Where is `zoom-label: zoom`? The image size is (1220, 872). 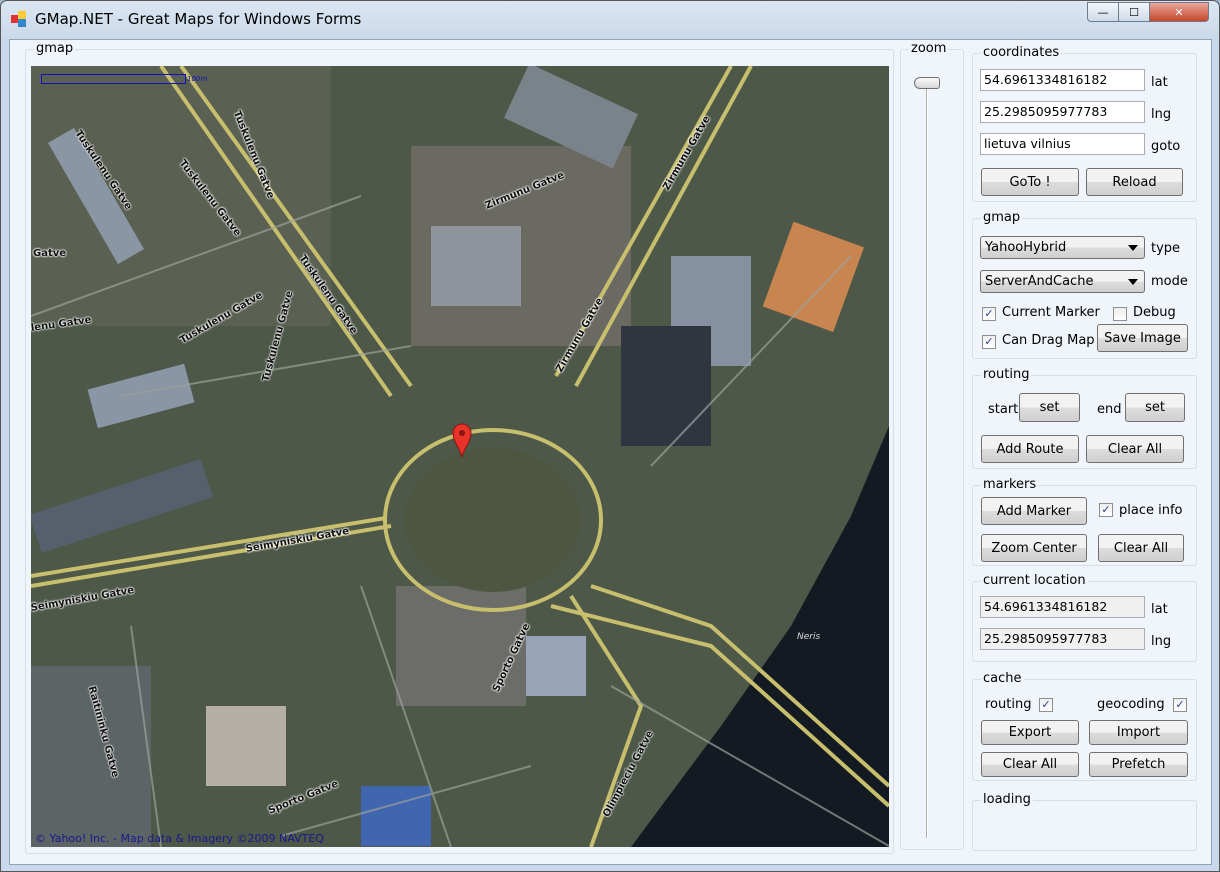
zoom-label: zoom is located at coordinates (929, 49).